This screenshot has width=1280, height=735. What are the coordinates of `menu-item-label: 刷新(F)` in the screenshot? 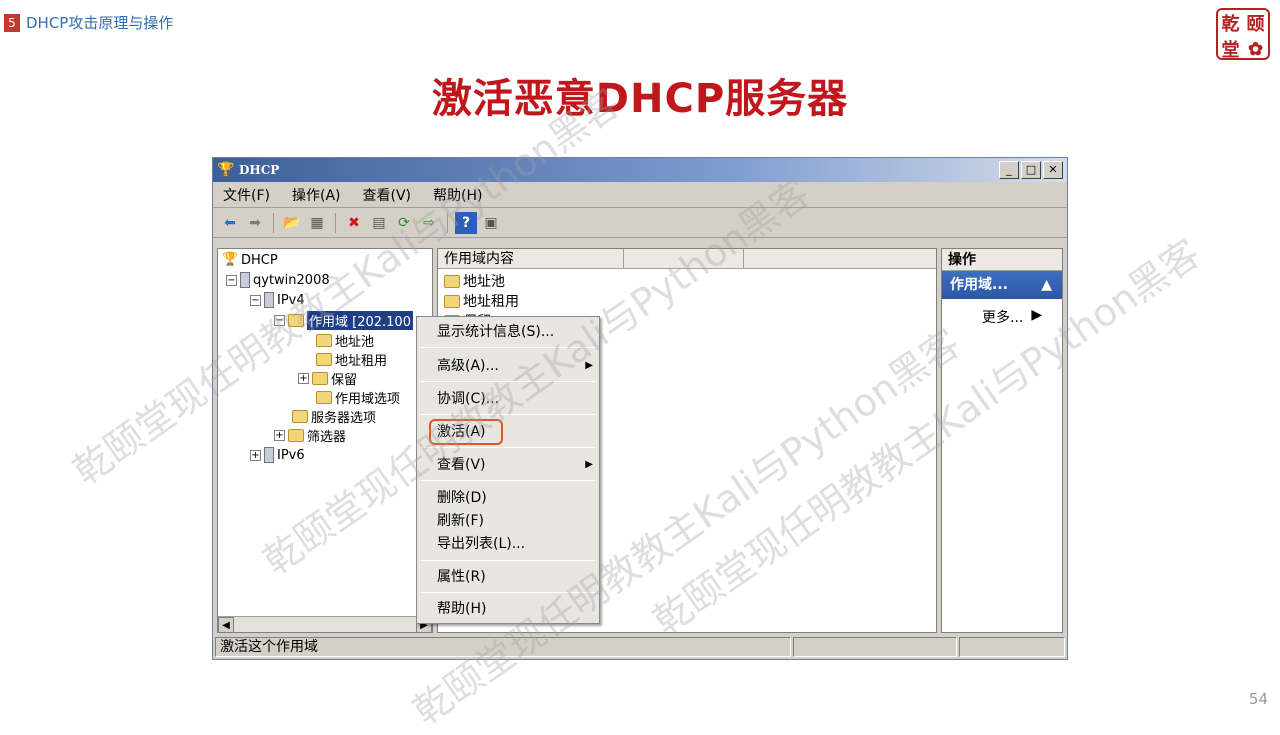 It's located at (460, 521).